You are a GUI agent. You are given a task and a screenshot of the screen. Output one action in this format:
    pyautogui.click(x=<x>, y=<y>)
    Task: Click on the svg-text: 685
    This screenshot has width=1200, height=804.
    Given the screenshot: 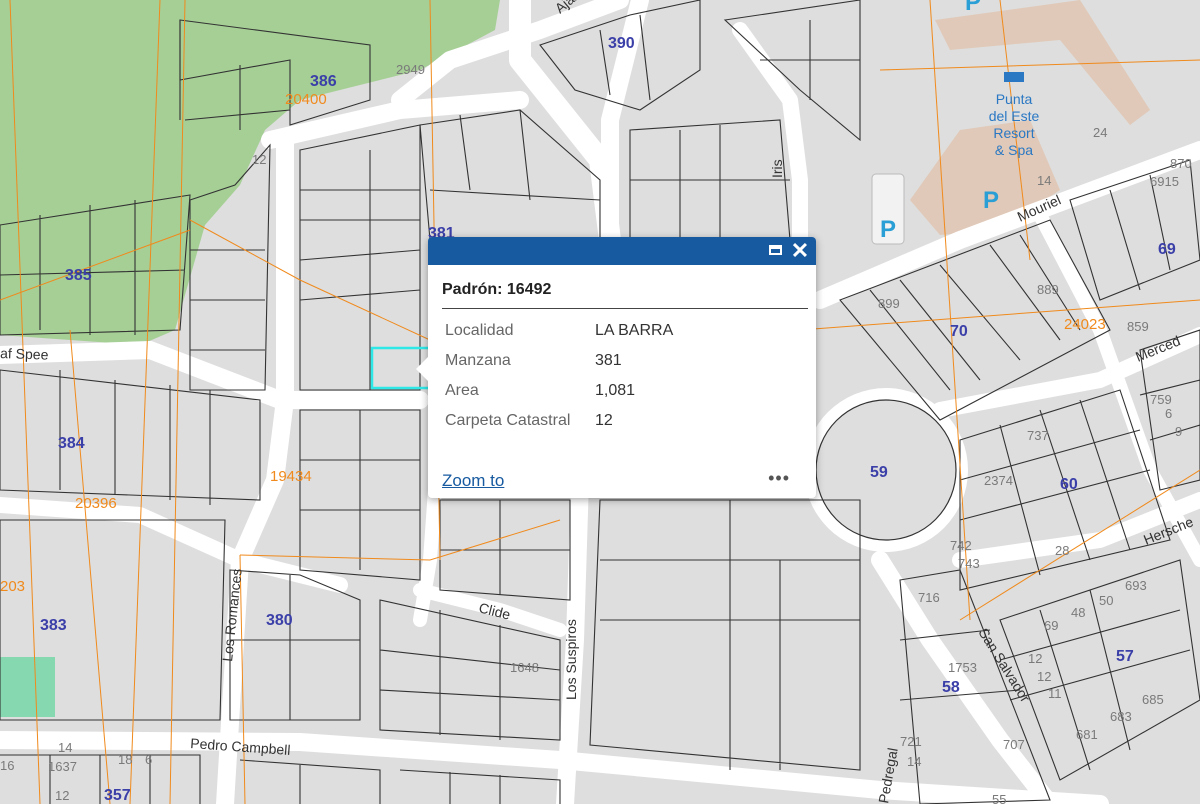 What is the action you would take?
    pyautogui.click(x=1153, y=699)
    